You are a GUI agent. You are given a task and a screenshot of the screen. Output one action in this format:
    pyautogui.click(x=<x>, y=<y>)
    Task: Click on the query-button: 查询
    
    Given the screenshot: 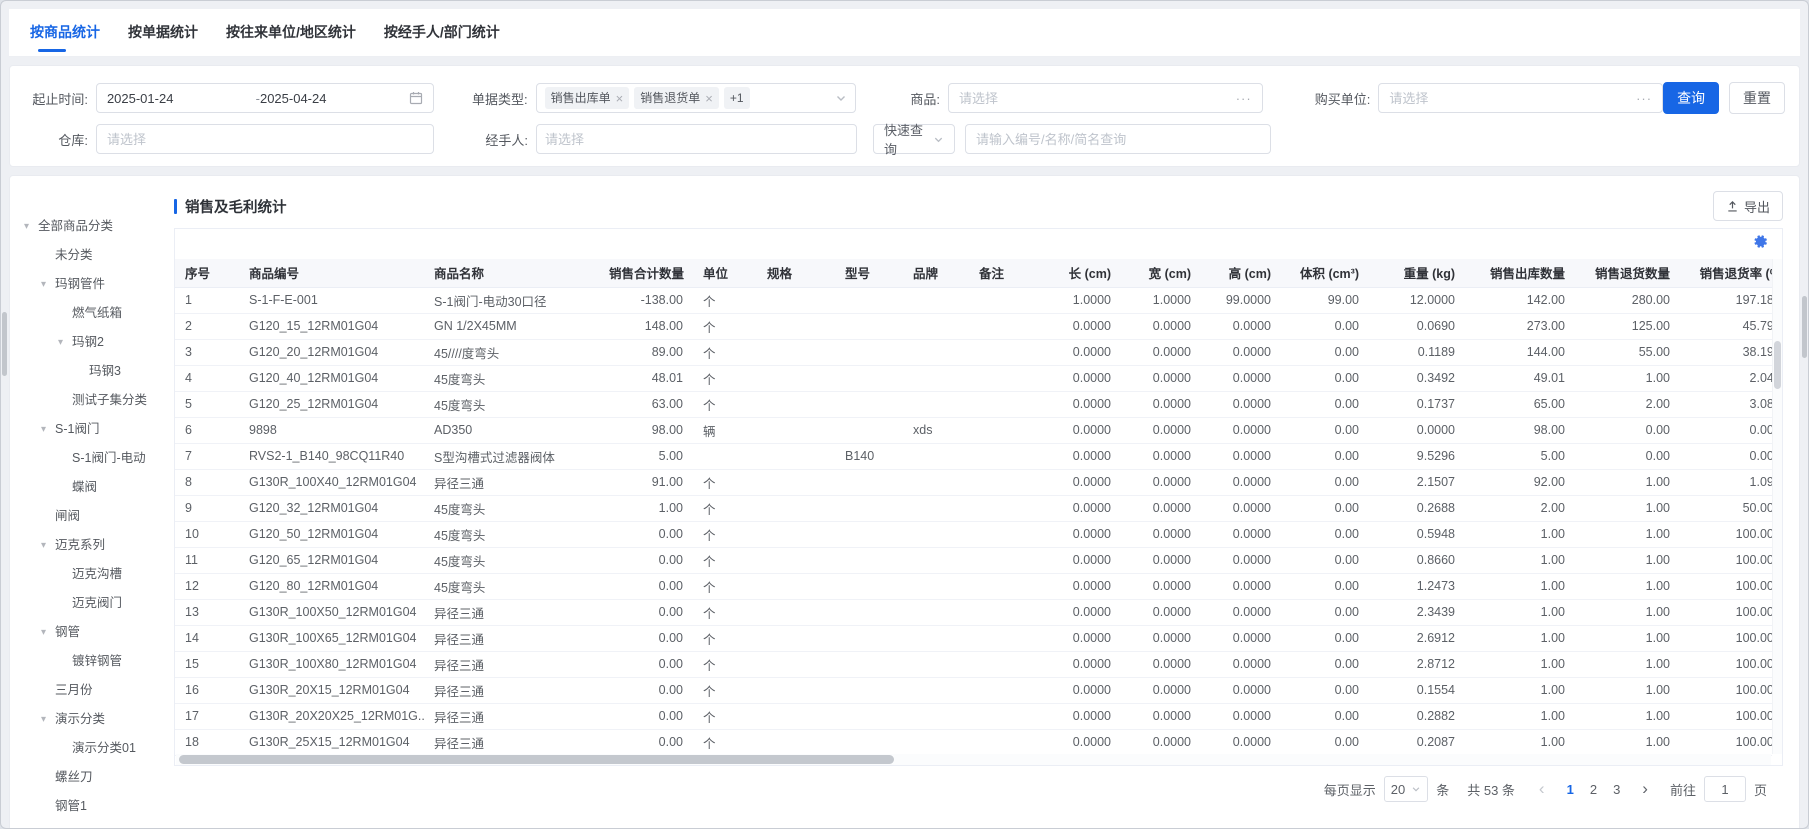 What is the action you would take?
    pyautogui.click(x=1691, y=98)
    